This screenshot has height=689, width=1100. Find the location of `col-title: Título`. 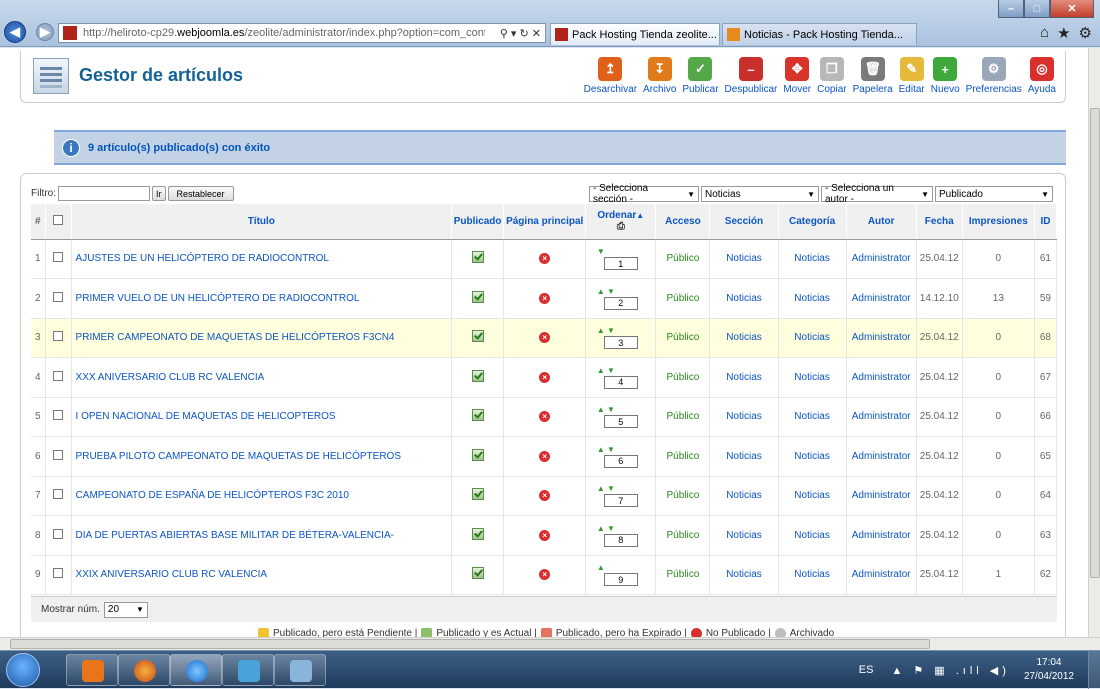

col-title: Título is located at coordinates (262, 222).